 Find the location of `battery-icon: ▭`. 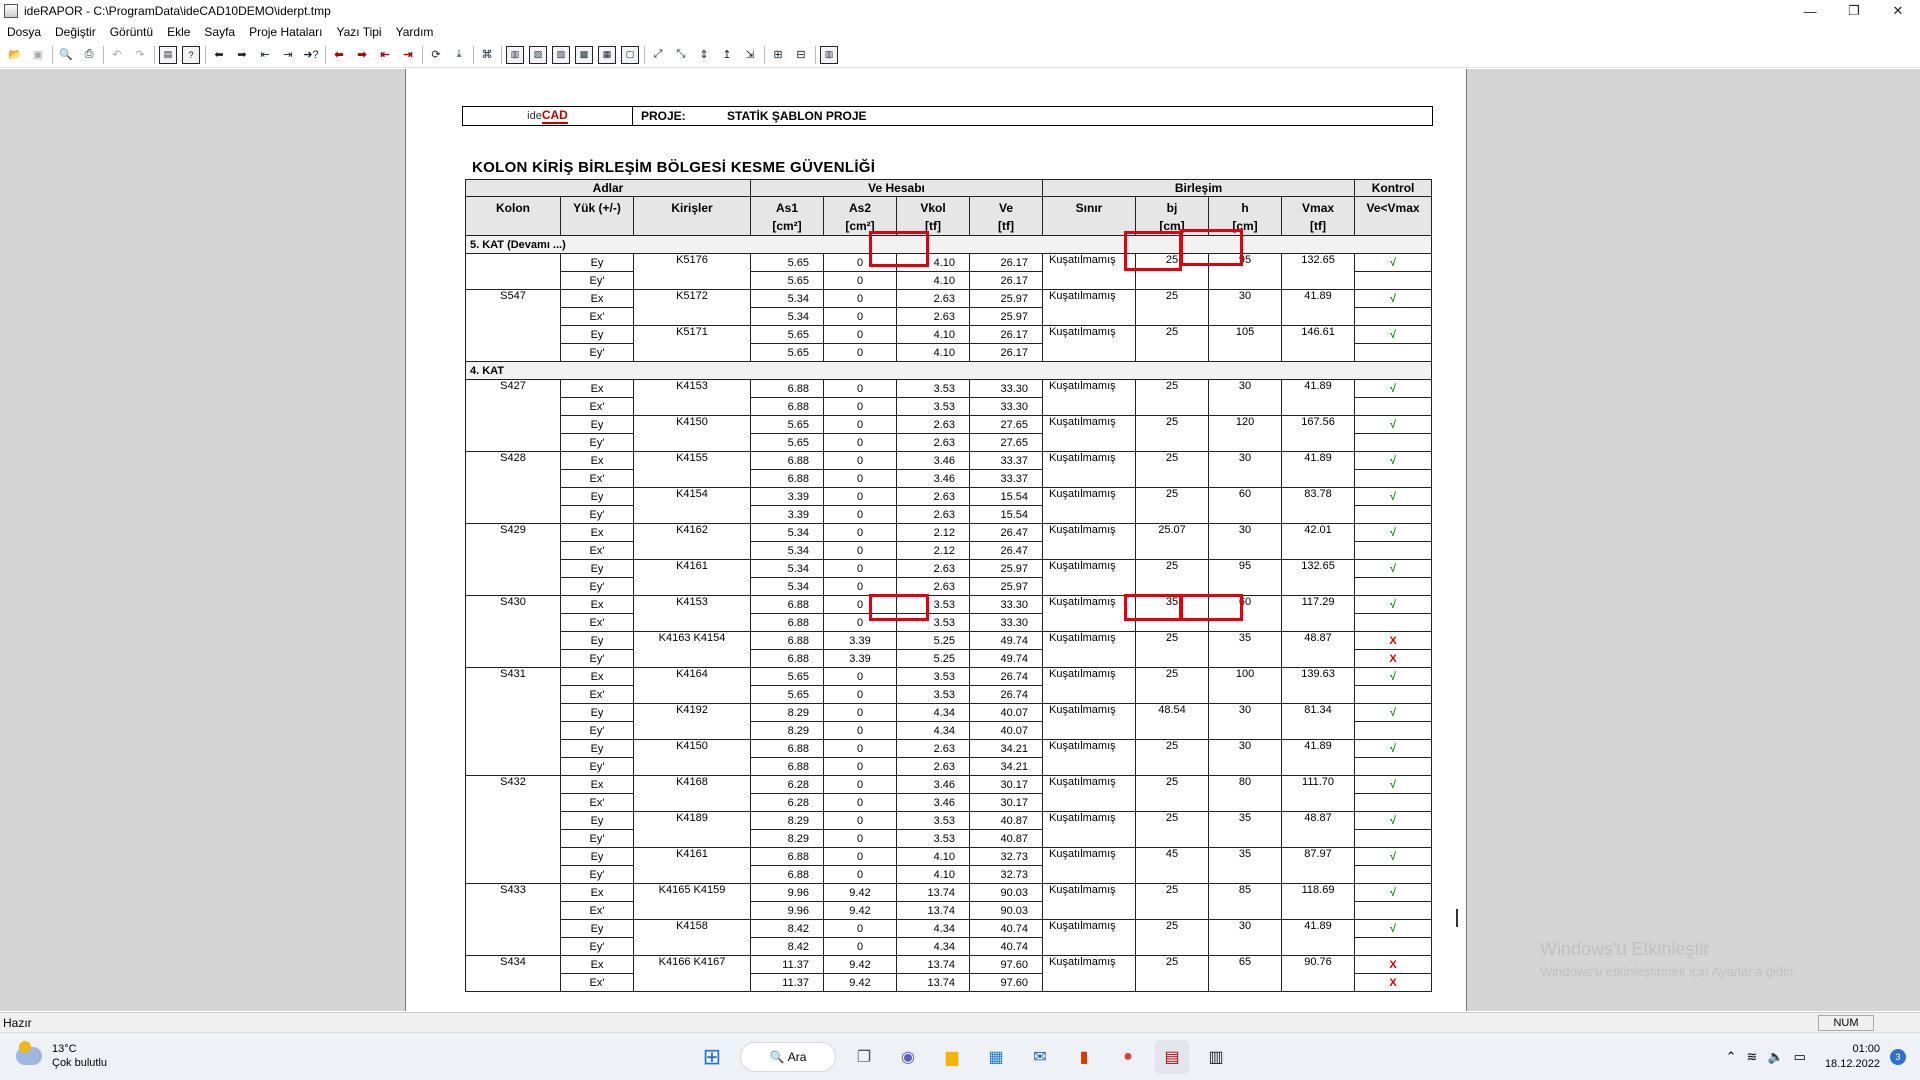

battery-icon: ▭ is located at coordinates (1800, 1057).